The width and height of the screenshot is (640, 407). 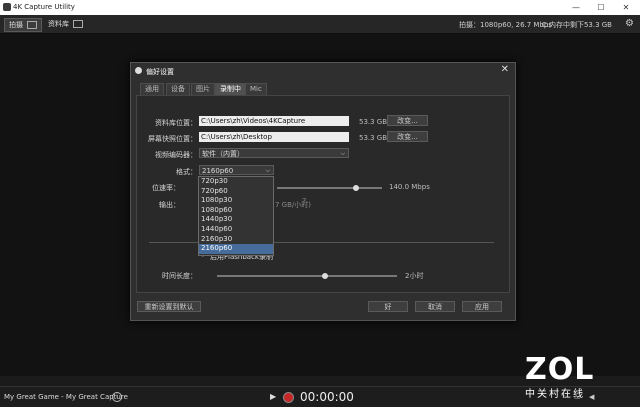 I want to click on apply-button: 应用, so click(x=482, y=306).